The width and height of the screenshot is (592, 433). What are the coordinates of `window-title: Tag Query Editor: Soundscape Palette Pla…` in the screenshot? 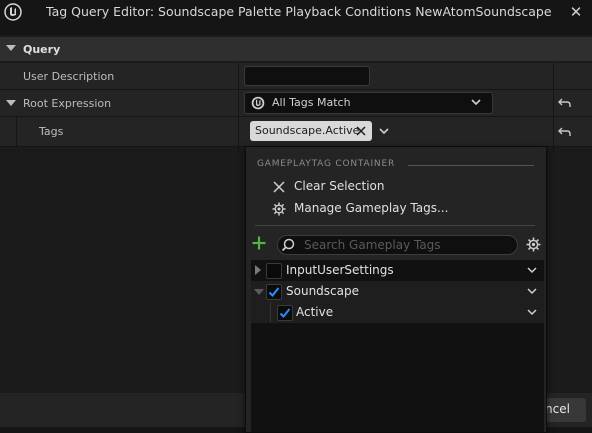 It's located at (298, 11).